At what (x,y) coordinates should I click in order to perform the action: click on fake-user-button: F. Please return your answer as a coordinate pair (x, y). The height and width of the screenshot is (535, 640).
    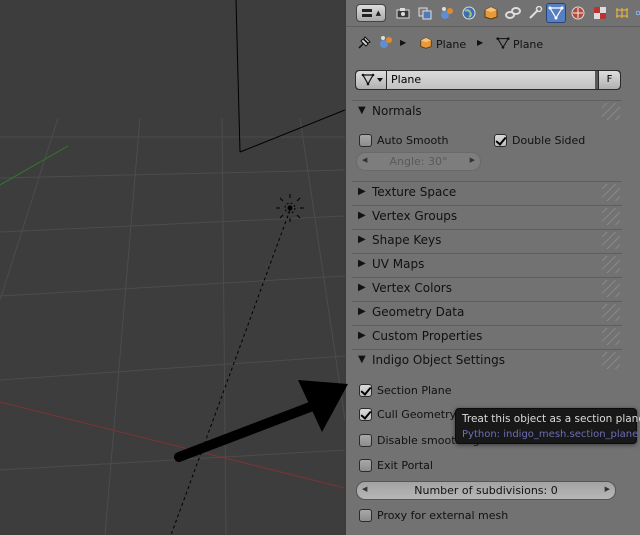
    Looking at the image, I should click on (609, 80).